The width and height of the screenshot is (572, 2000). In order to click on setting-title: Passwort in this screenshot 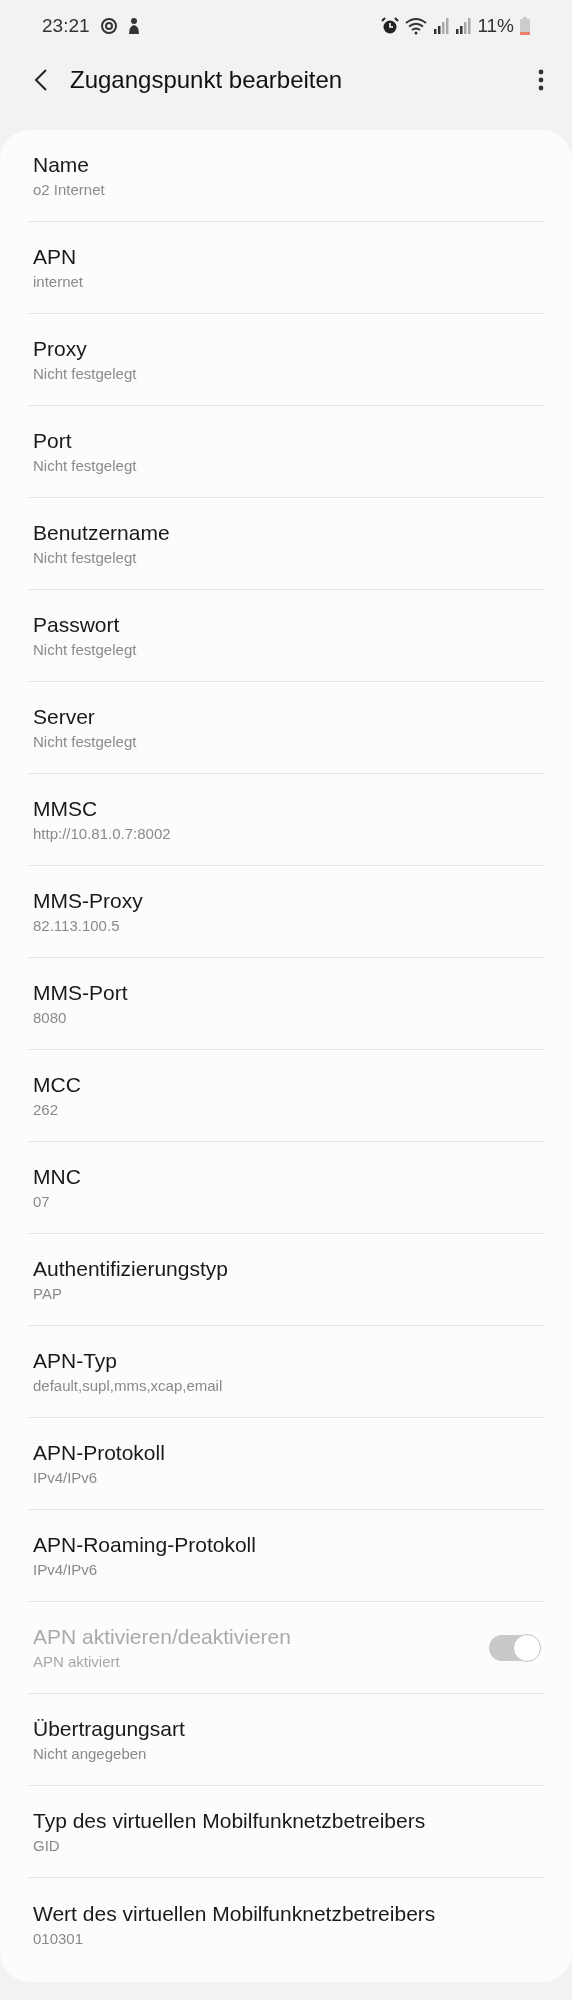, I will do `click(286, 625)`.